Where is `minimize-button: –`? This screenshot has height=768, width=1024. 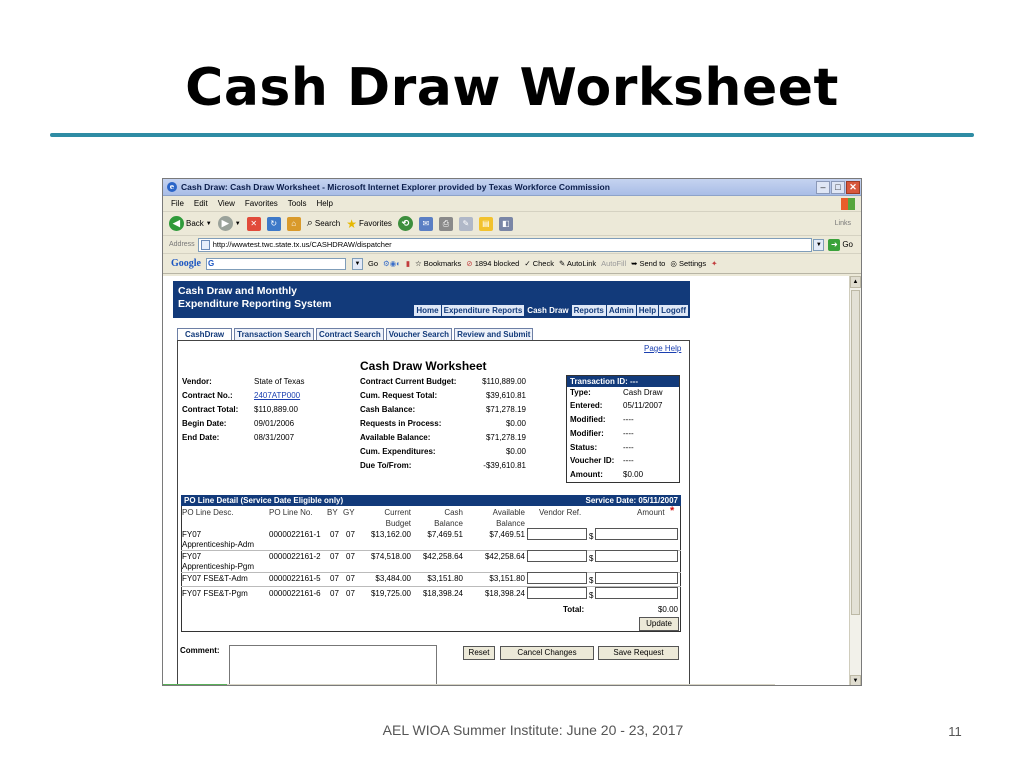 minimize-button: – is located at coordinates (823, 187).